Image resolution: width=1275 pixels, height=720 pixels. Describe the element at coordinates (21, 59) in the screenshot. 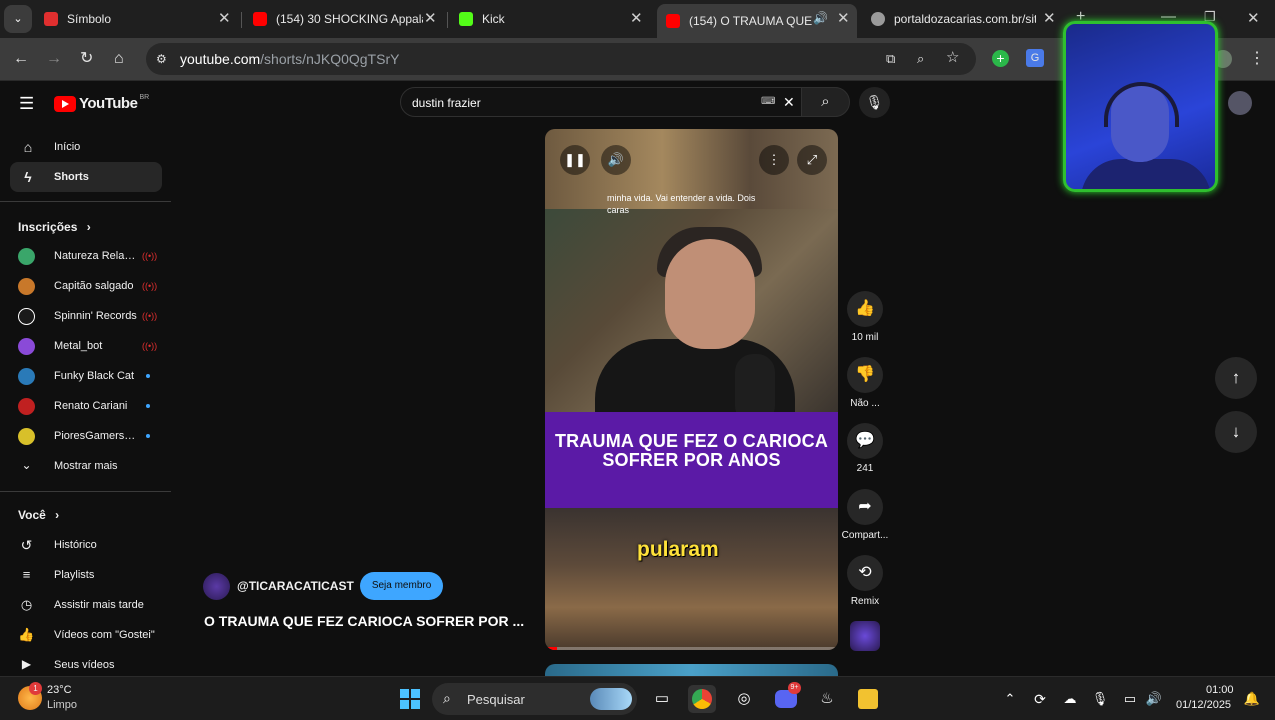

I see `back-icon: ←` at that location.